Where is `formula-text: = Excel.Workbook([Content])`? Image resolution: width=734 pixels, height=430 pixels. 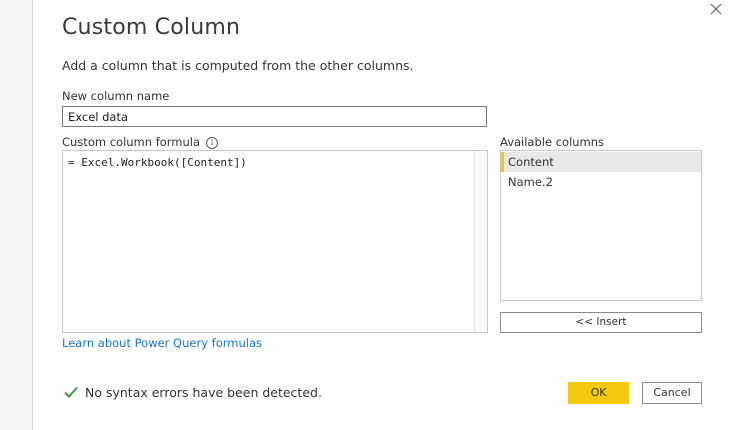 formula-text: = Excel.Workbook([Content]) is located at coordinates (157, 162).